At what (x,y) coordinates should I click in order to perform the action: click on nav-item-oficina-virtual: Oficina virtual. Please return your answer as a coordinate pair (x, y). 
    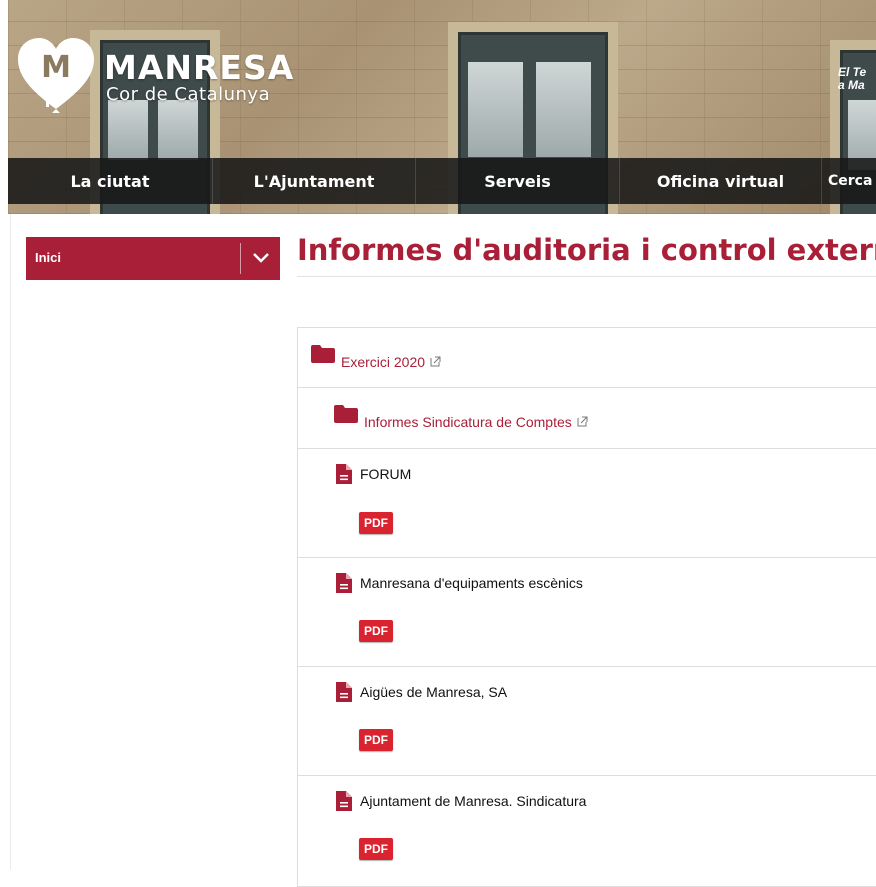
    Looking at the image, I should click on (721, 181).